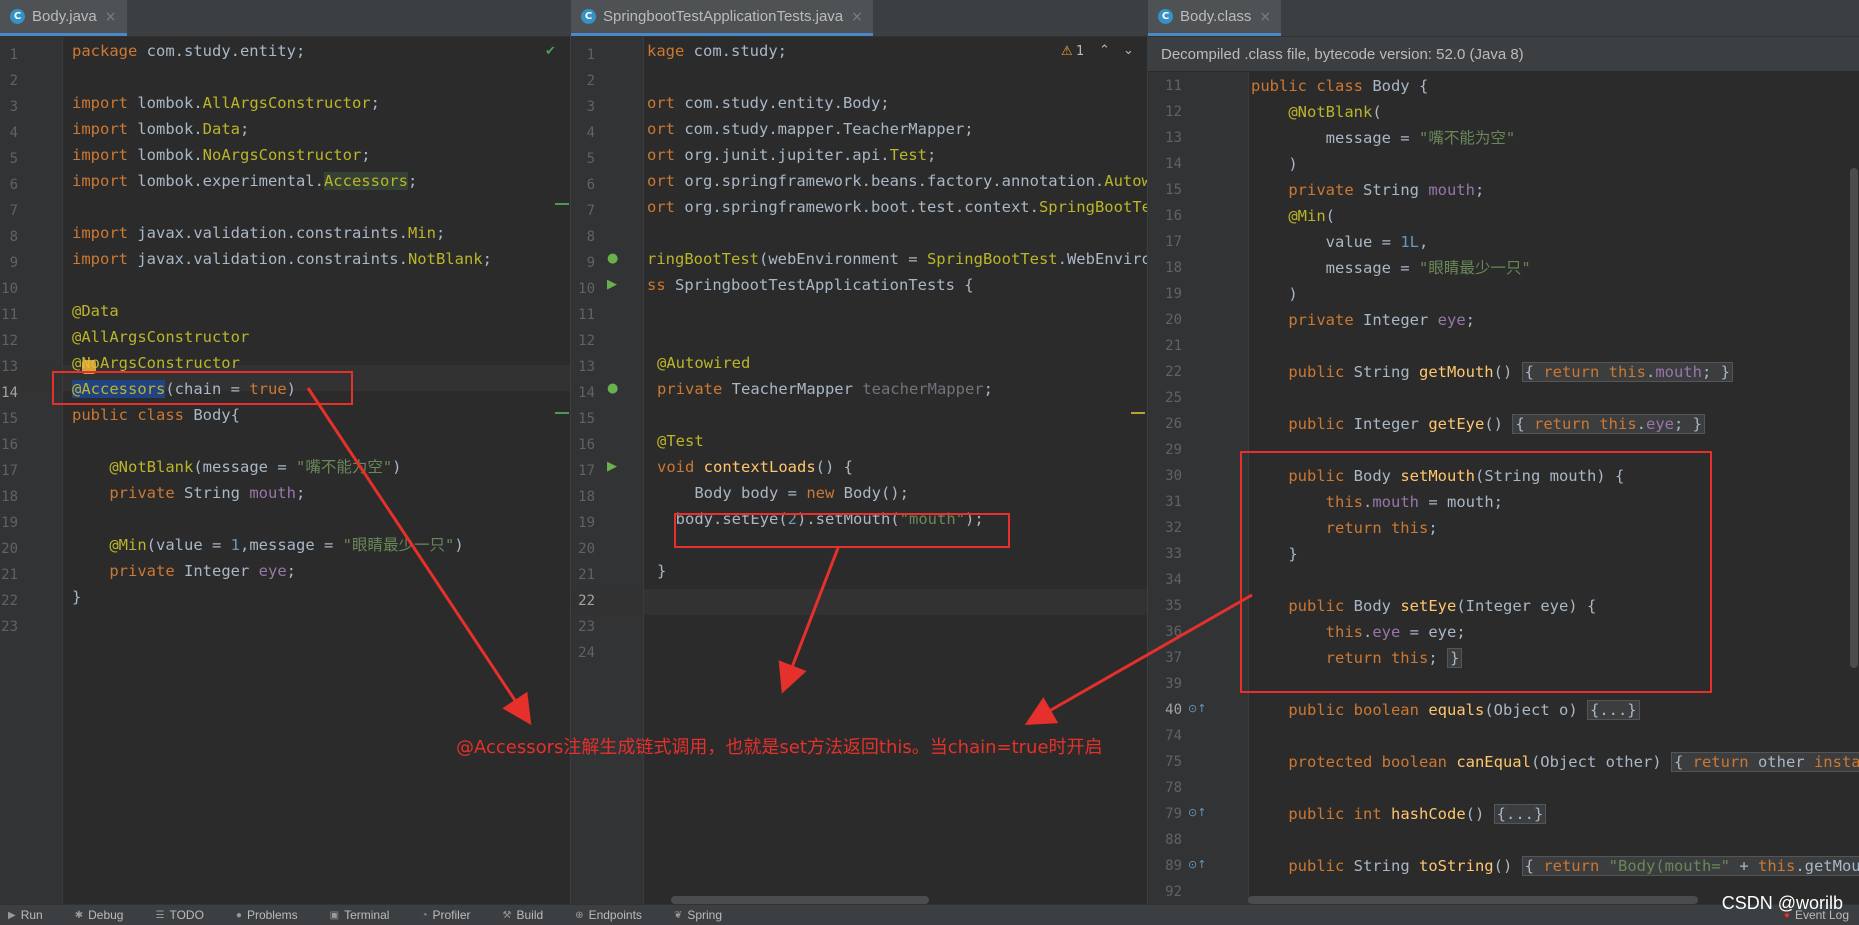  Describe the element at coordinates (160, 915) in the screenshot. I see `todo-icon: ☰` at that location.